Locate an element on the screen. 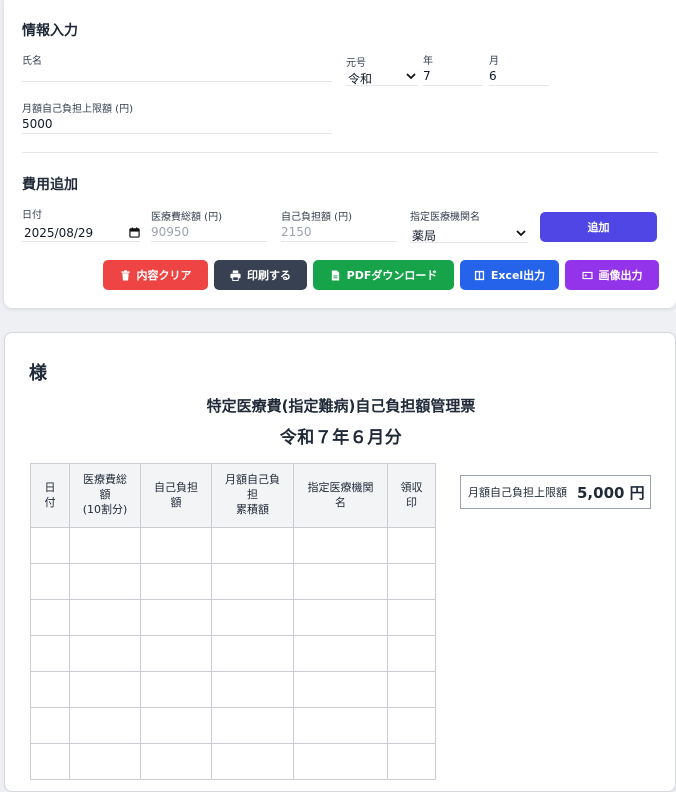  print-button: 印刷する is located at coordinates (260, 275).